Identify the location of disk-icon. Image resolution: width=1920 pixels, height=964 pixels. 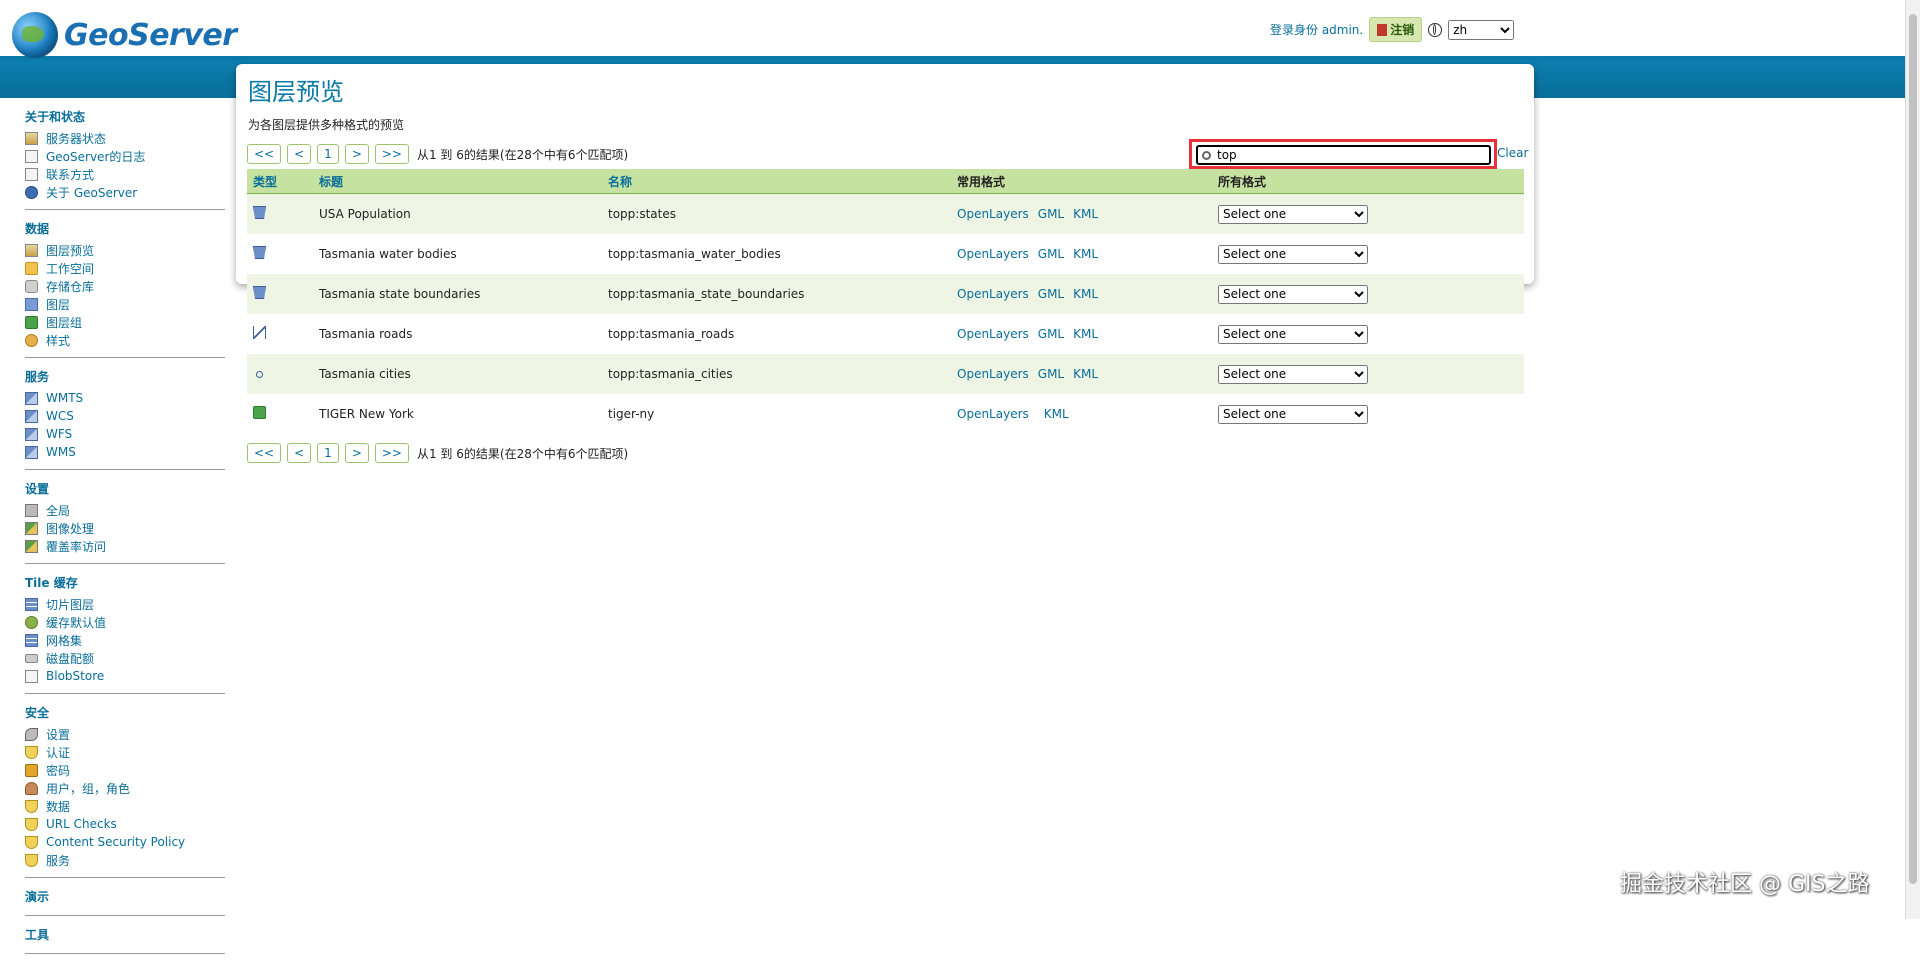
(31, 658).